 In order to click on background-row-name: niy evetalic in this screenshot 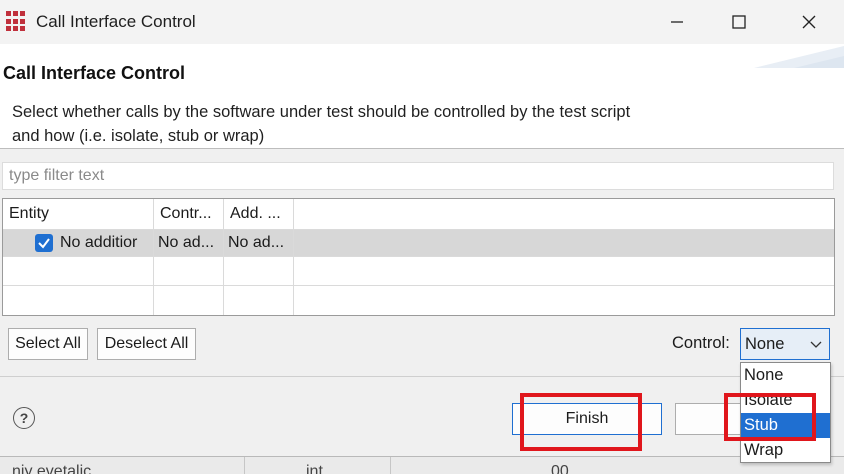, I will do `click(52, 468)`.